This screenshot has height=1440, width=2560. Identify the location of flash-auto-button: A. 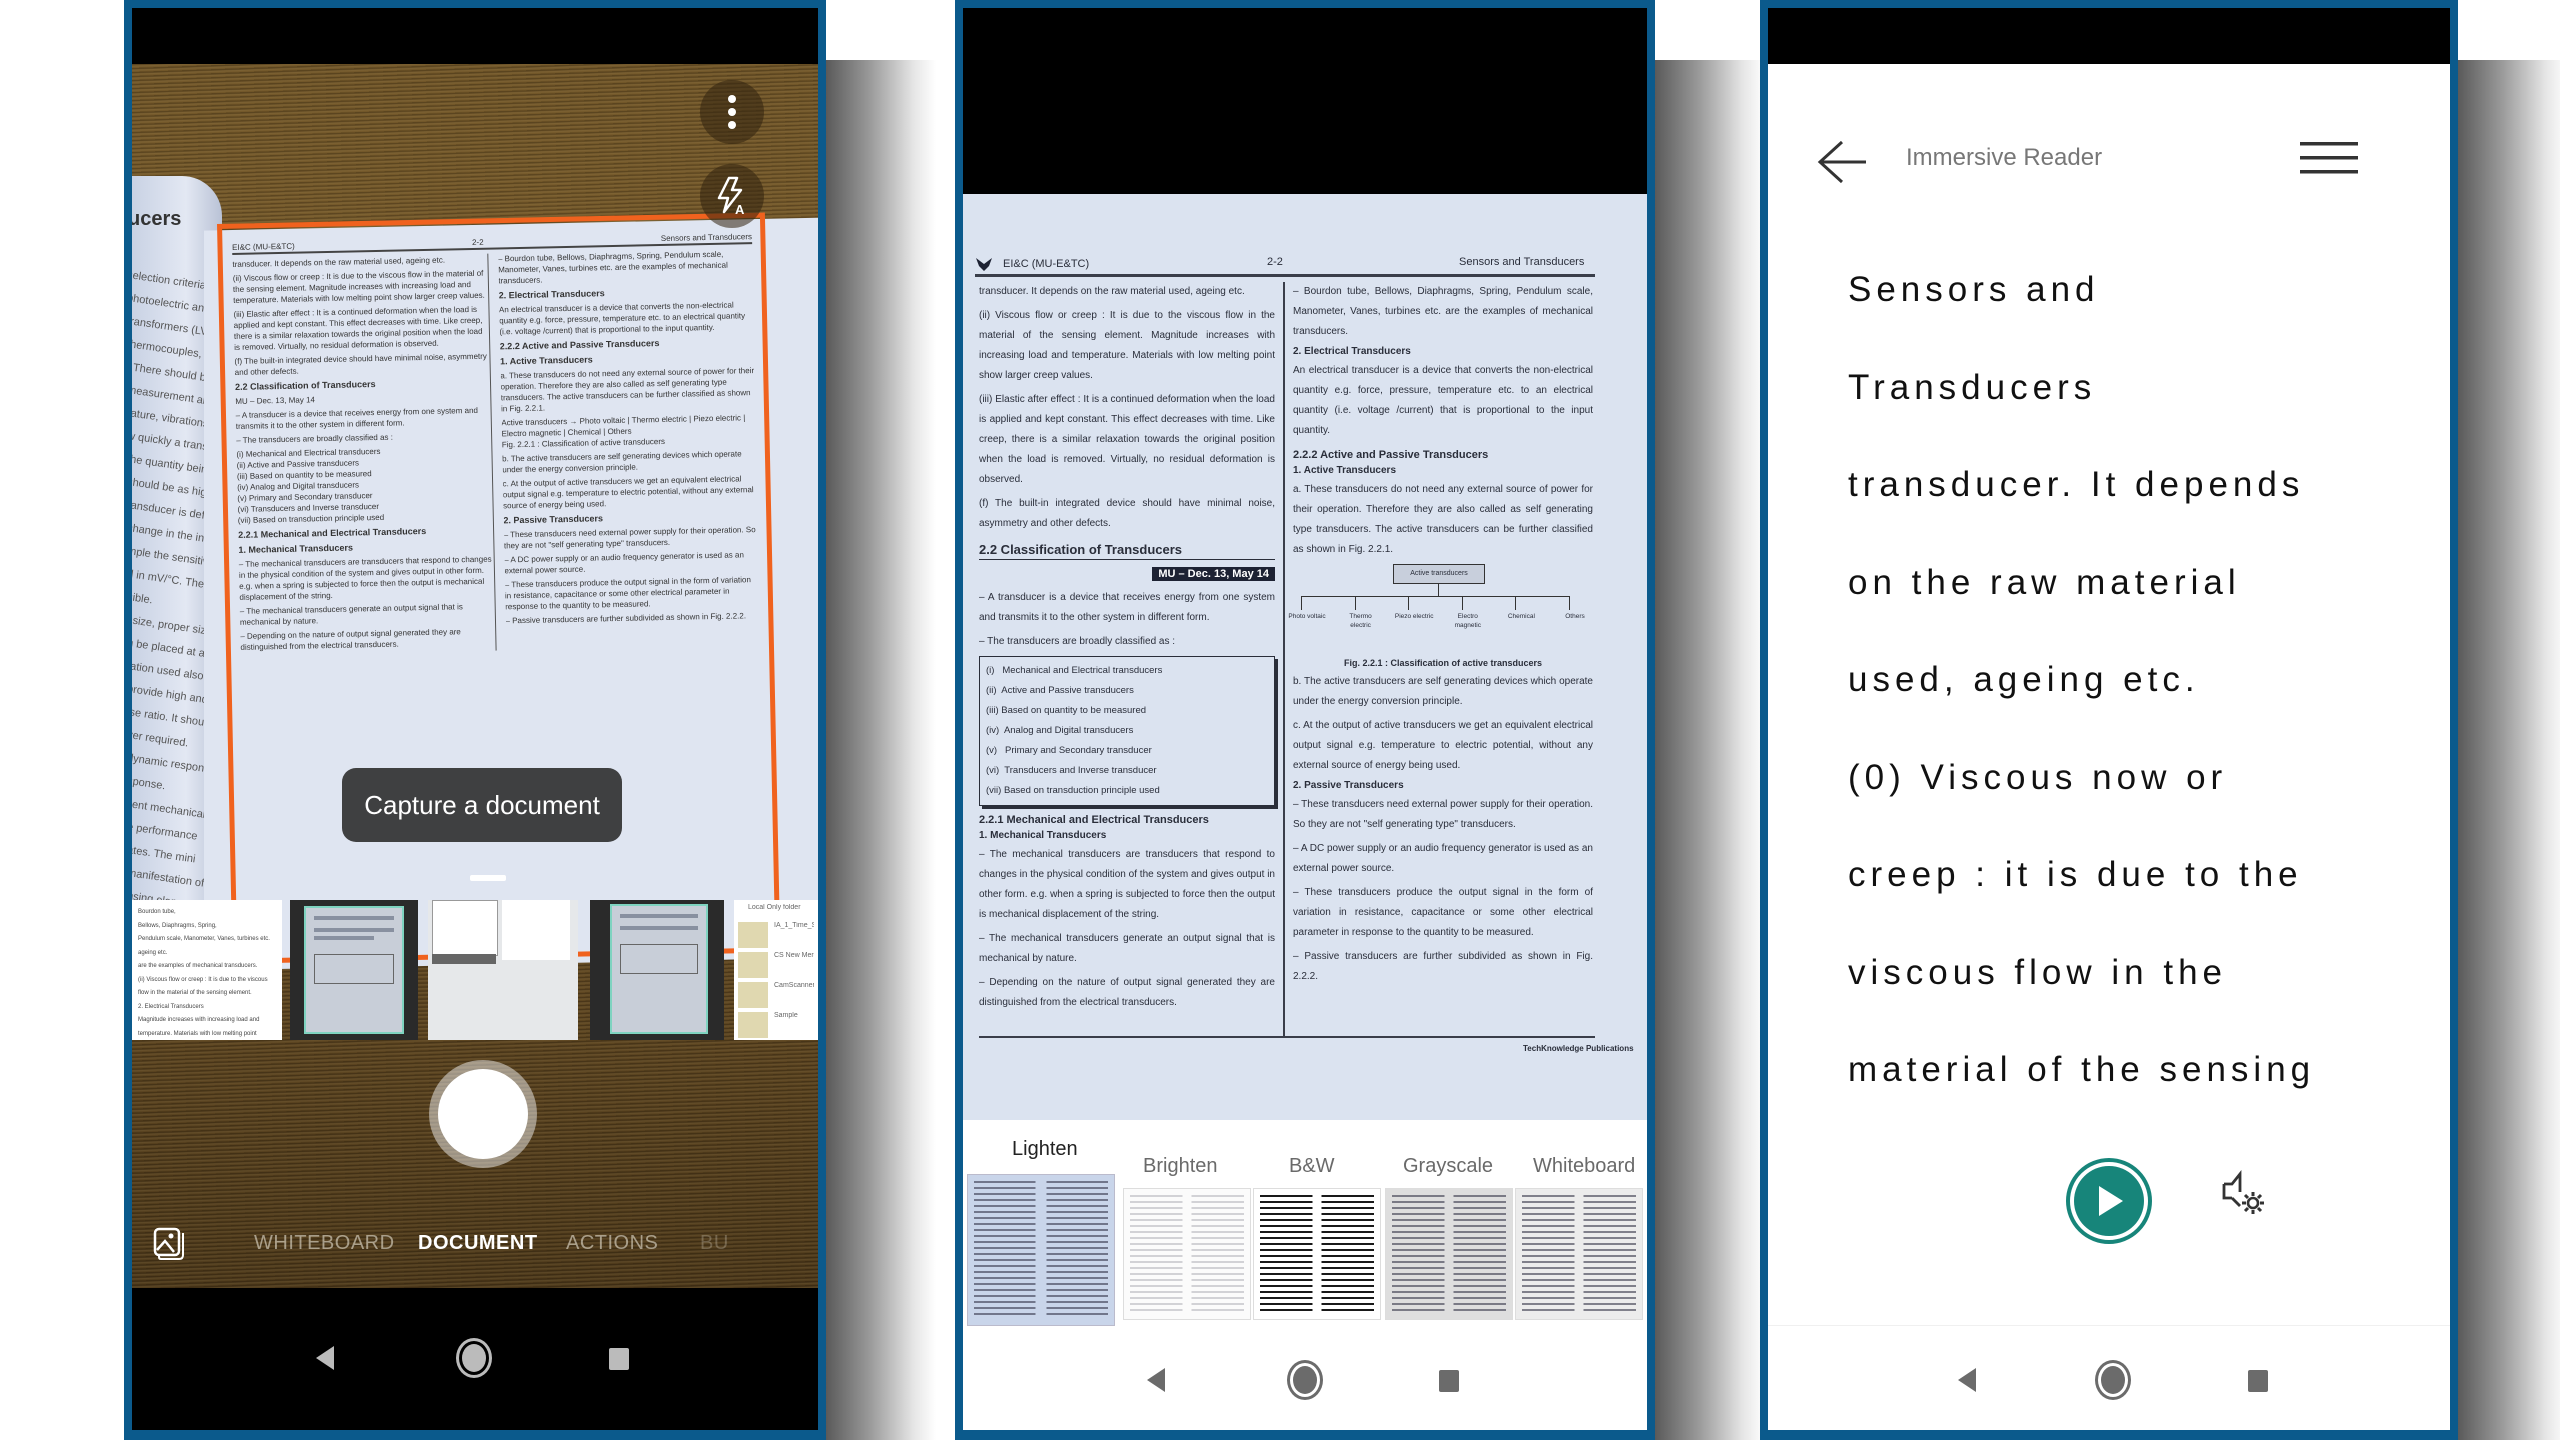
(732, 196).